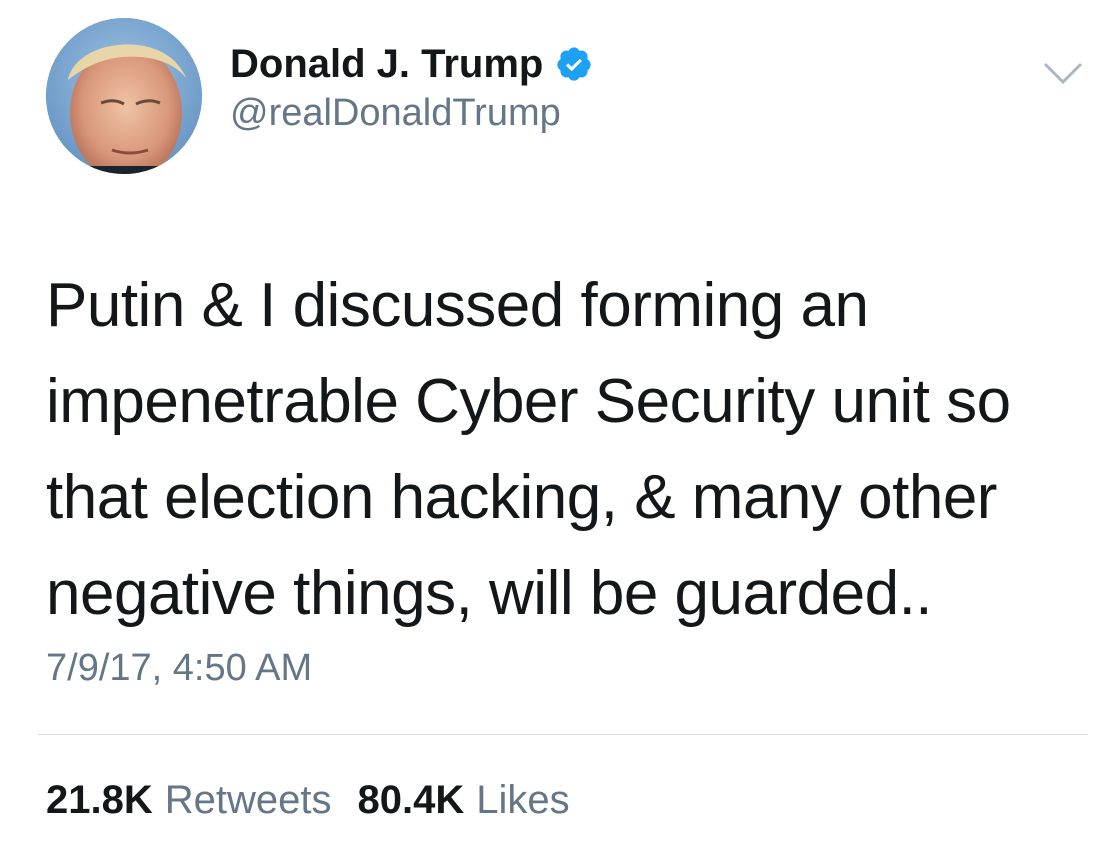 The image size is (1111, 865). Describe the element at coordinates (1063, 73) in the screenshot. I see `chevron-down-icon` at that location.